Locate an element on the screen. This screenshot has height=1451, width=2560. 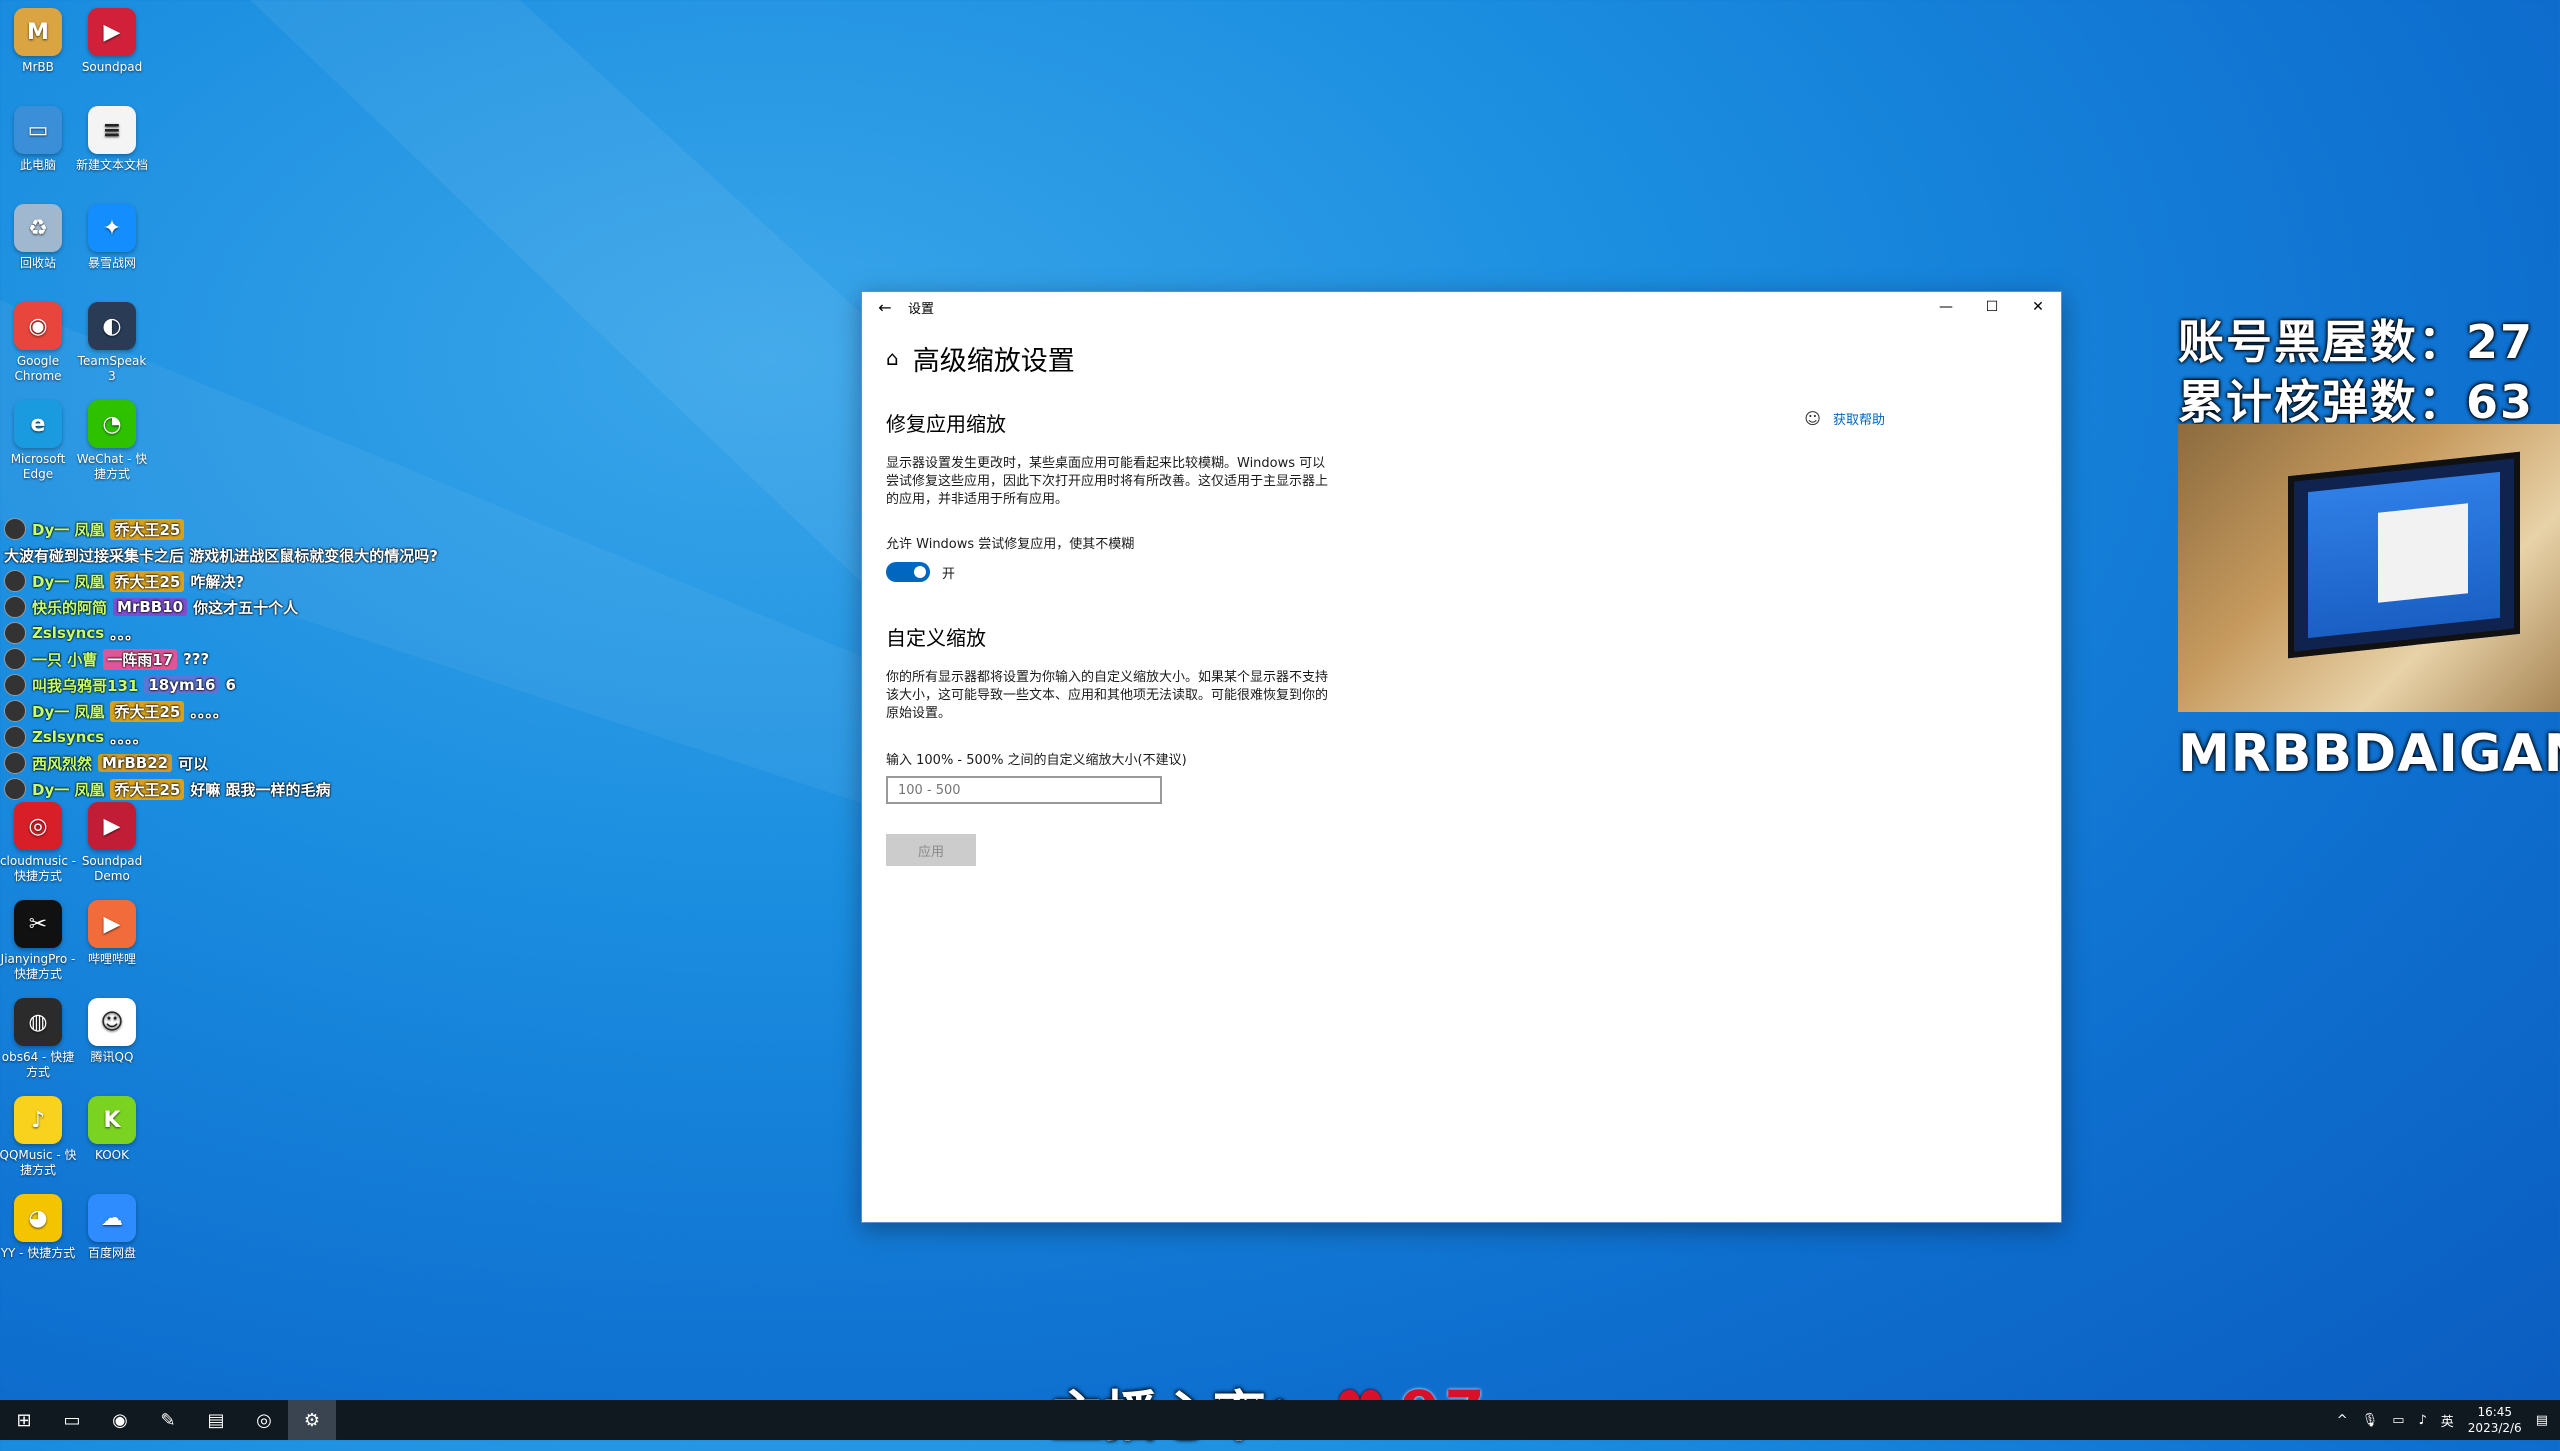
desktop-icon-label: YY - 快捷方式 is located at coordinates (38, 1253).